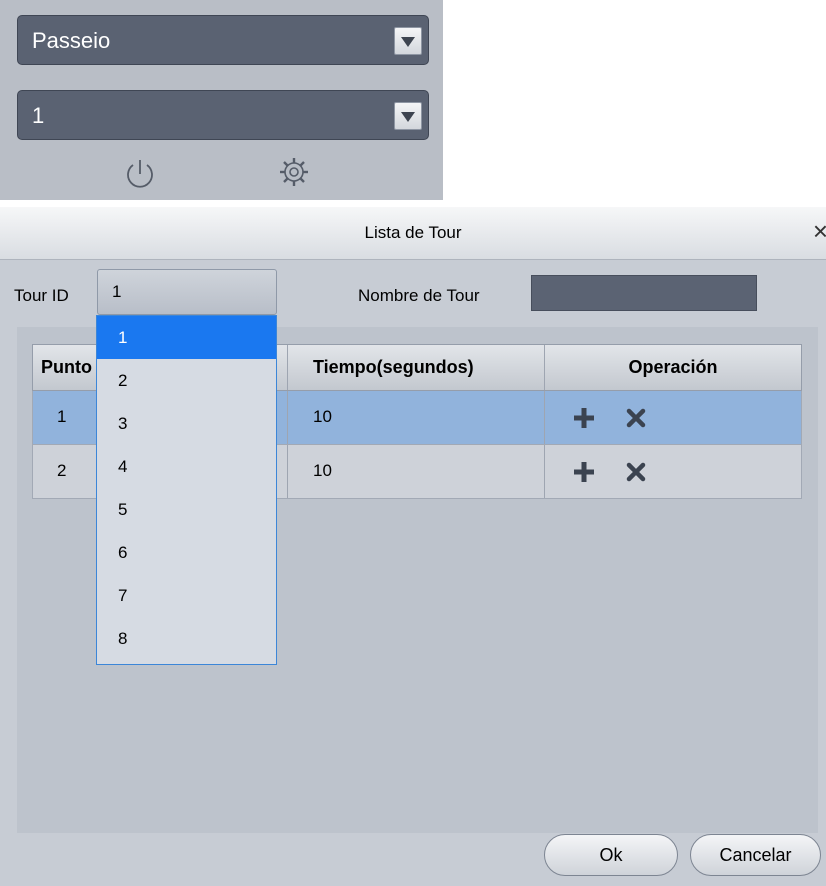 The image size is (826, 886). Describe the element at coordinates (419, 295) in the screenshot. I see `tour-name-label: Nombre de Tour` at that location.